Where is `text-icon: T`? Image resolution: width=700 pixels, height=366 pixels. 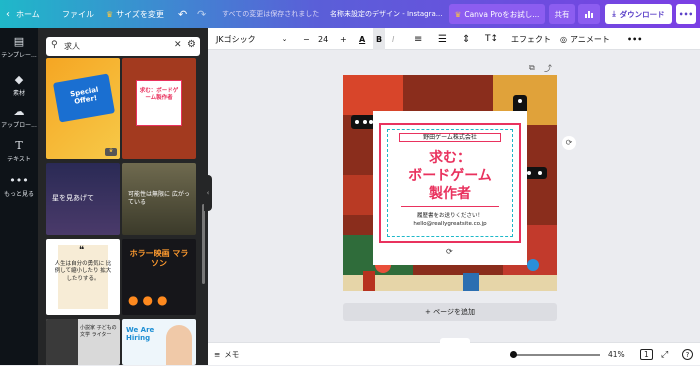
text-icon: T is located at coordinates (19, 145).